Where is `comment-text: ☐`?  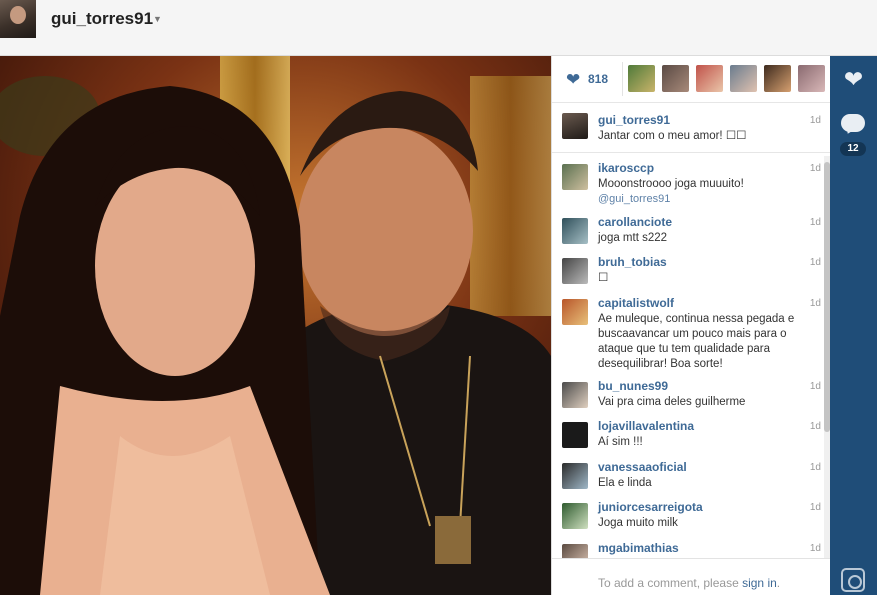
comment-text: ☐ is located at coordinates (603, 278).